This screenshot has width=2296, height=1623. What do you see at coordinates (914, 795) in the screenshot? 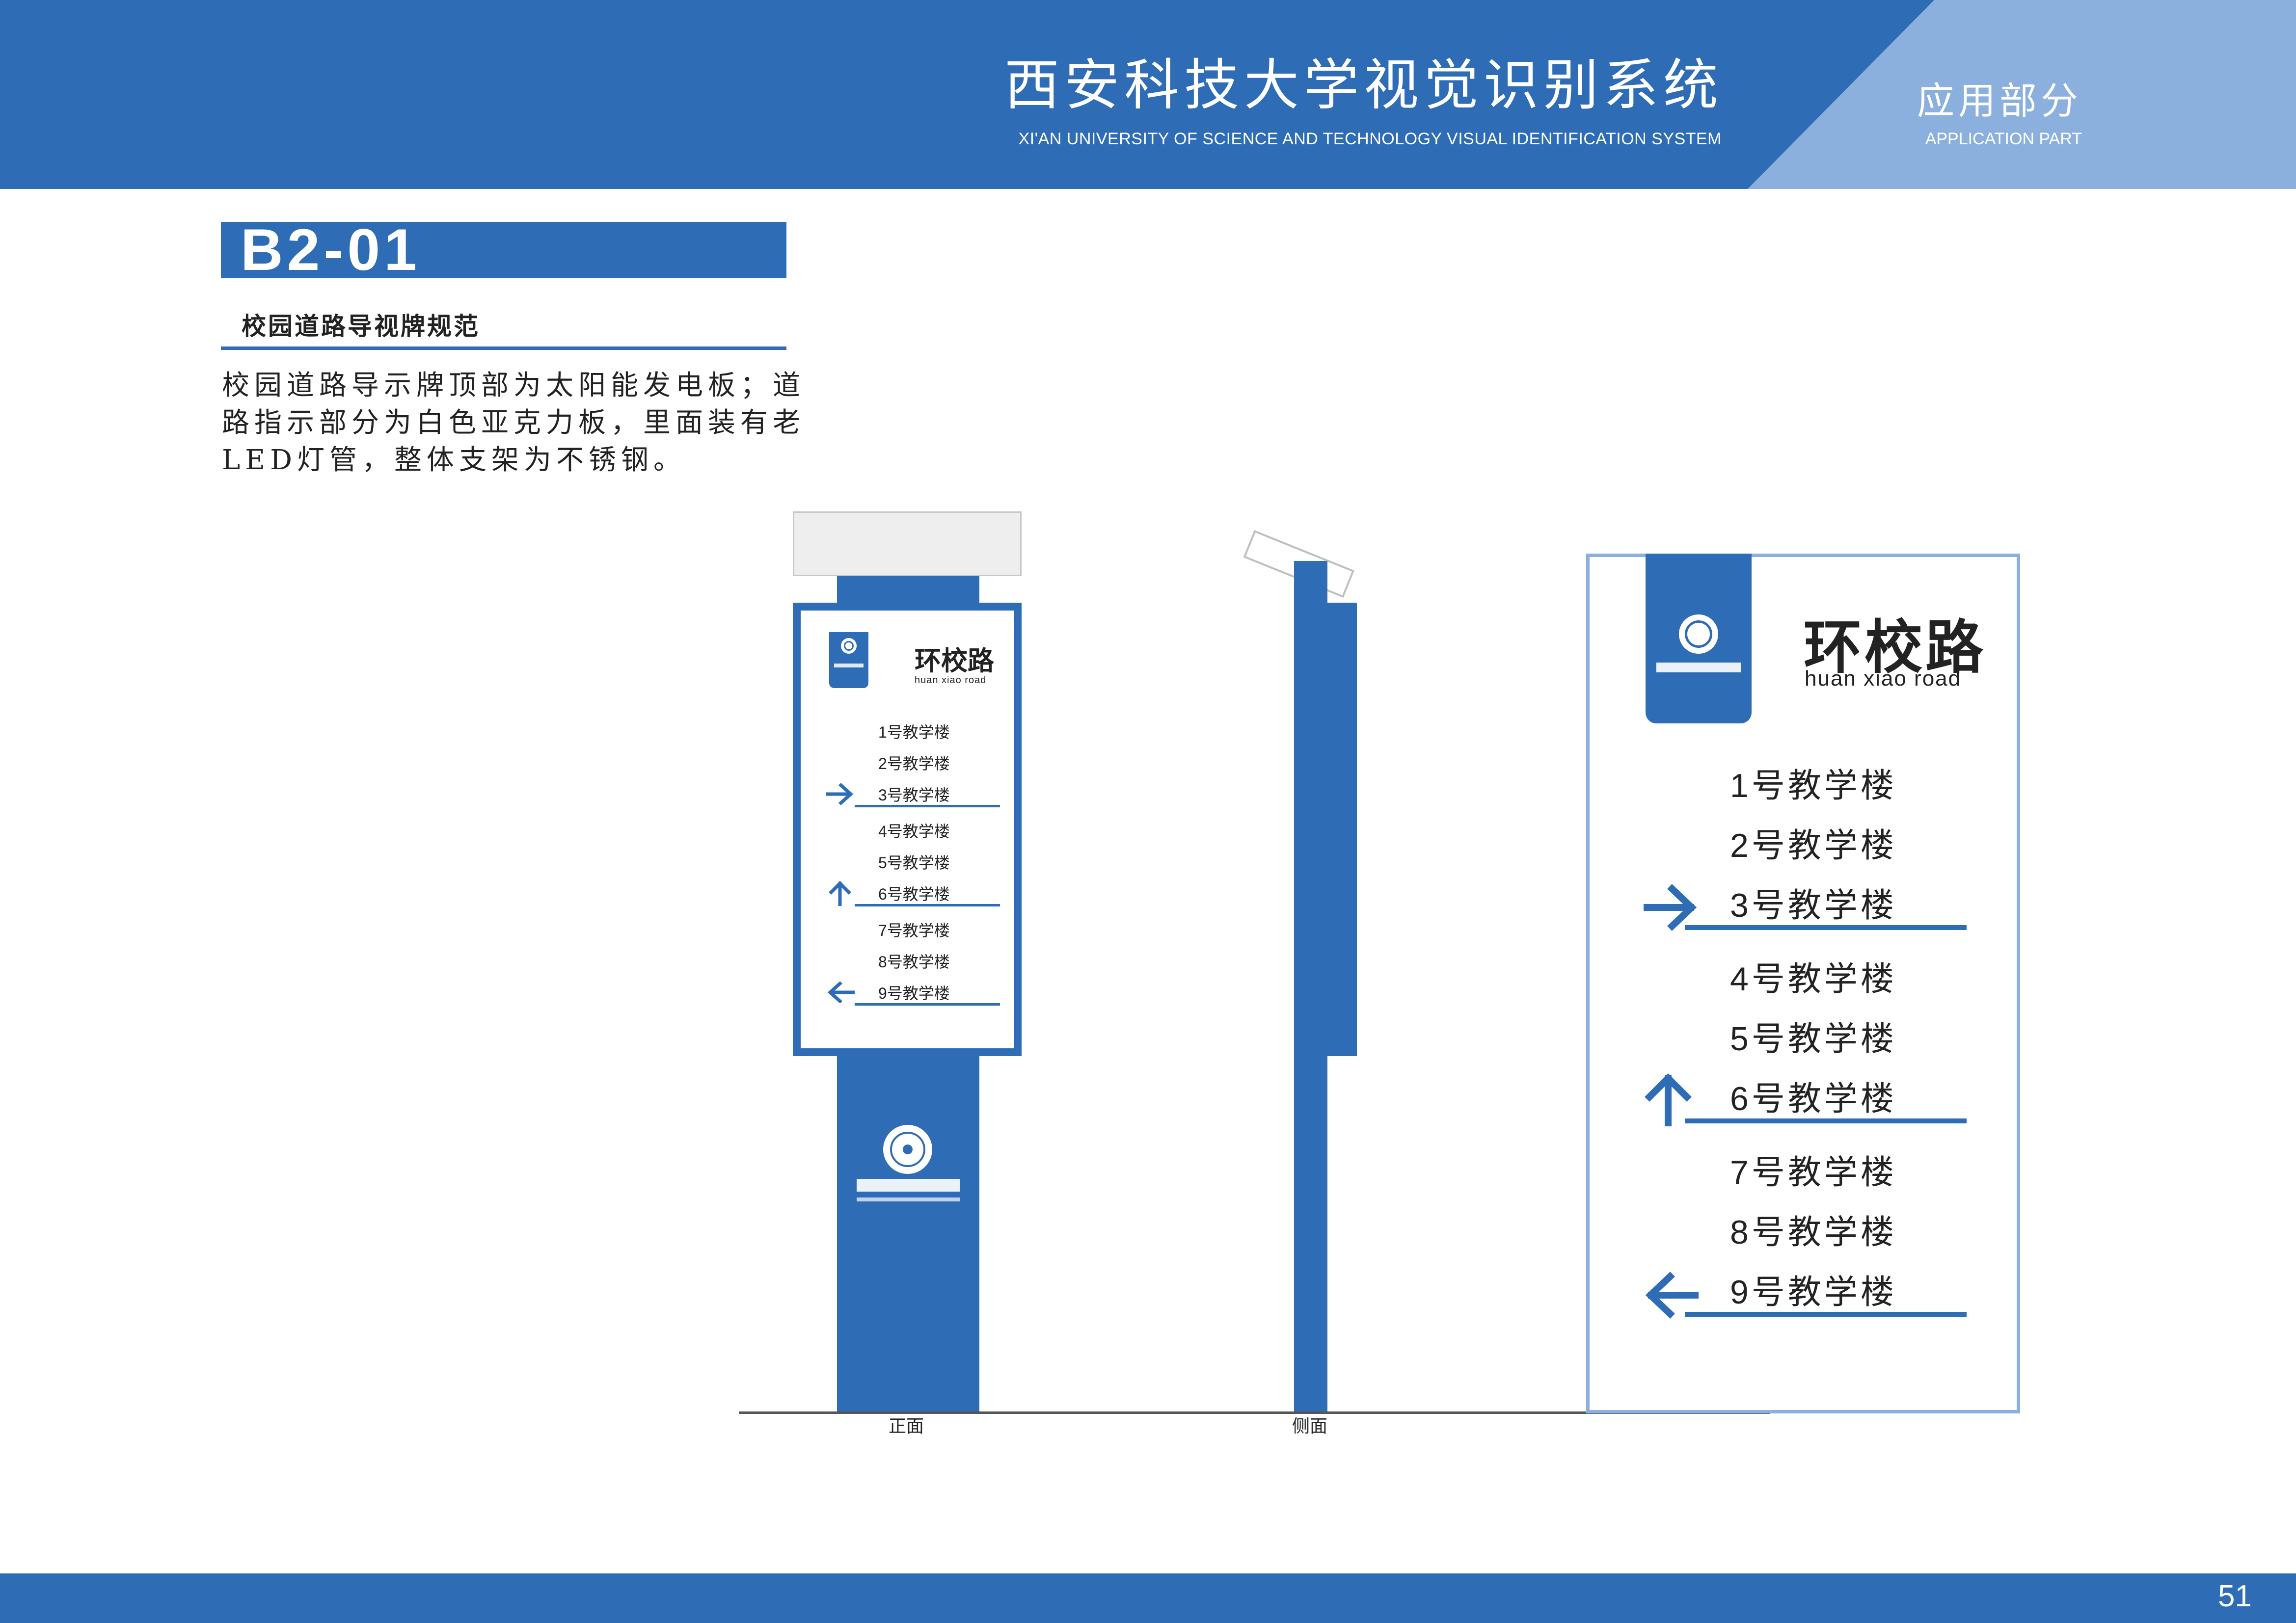
I see `front-destination: 3号教学楼` at bounding box center [914, 795].